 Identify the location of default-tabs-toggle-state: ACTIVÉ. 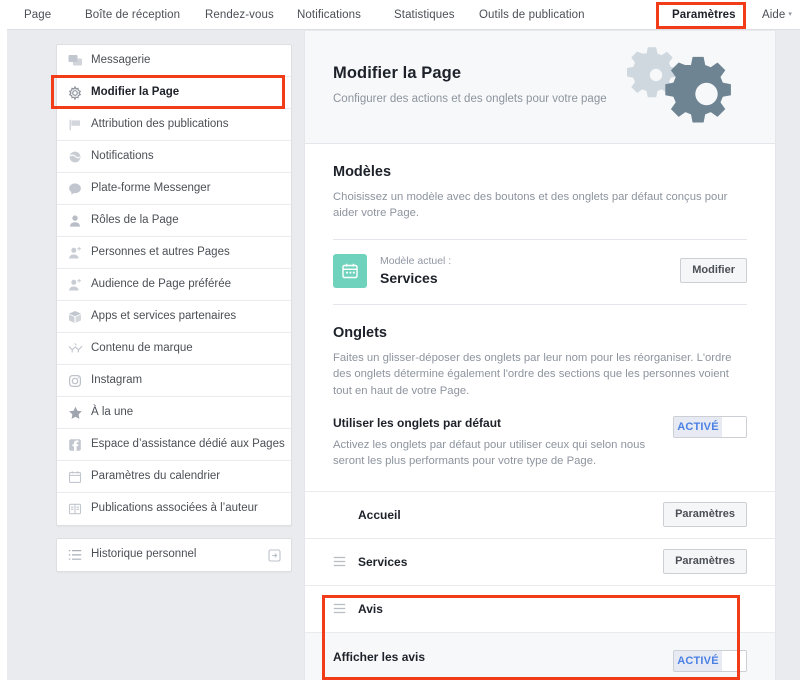
(698, 426).